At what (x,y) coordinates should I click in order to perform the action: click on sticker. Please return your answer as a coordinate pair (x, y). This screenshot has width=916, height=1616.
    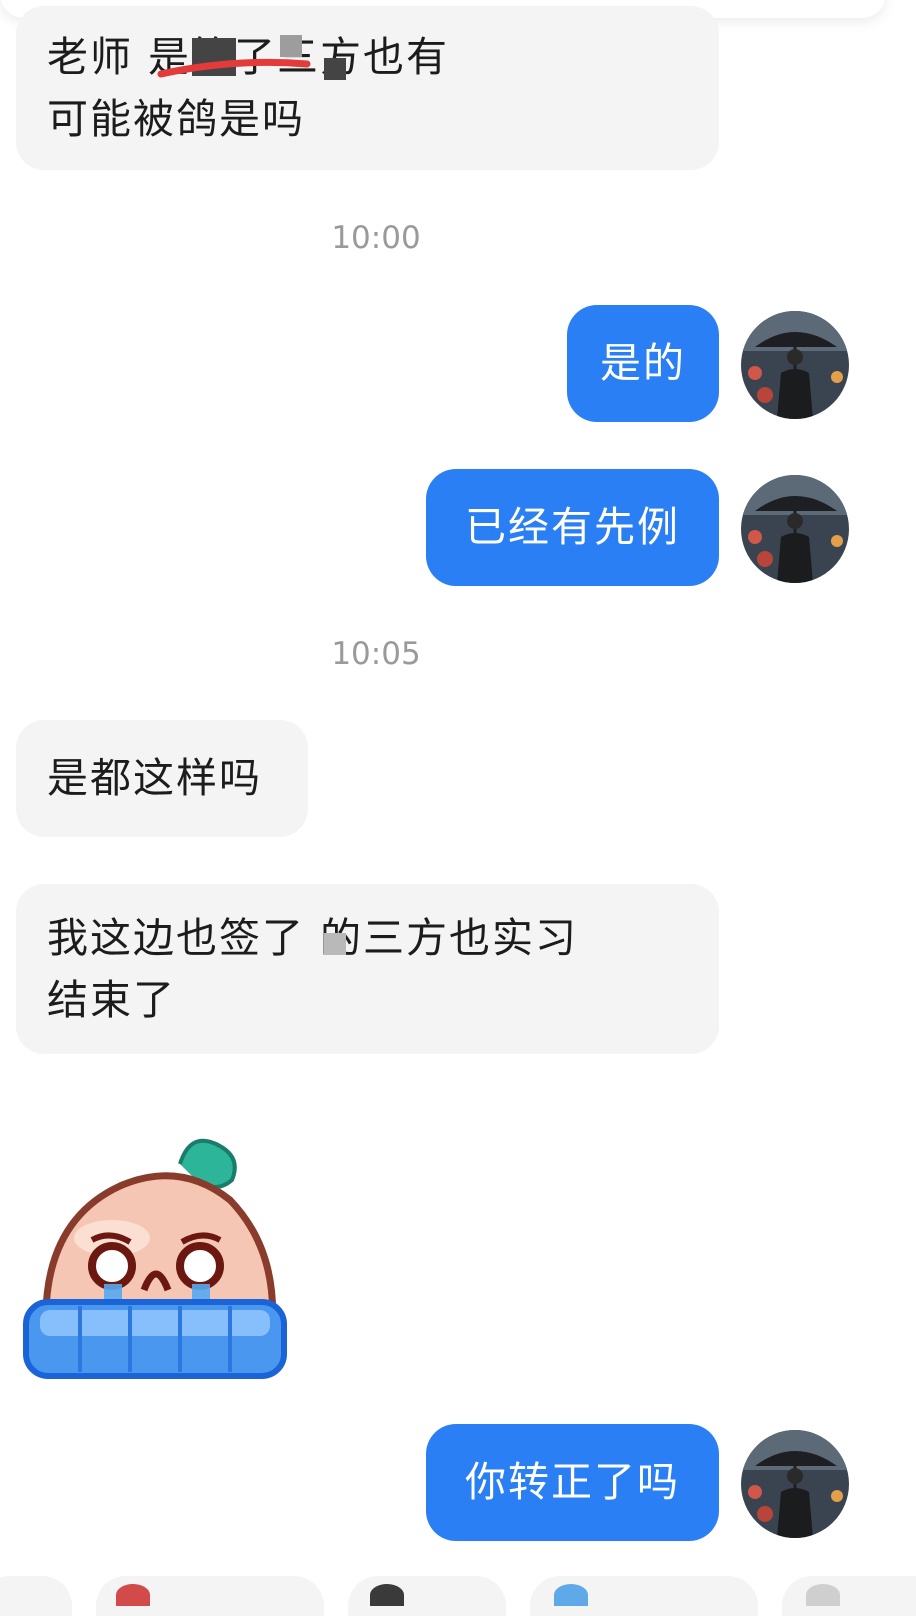
    Looking at the image, I should click on (156, 1266).